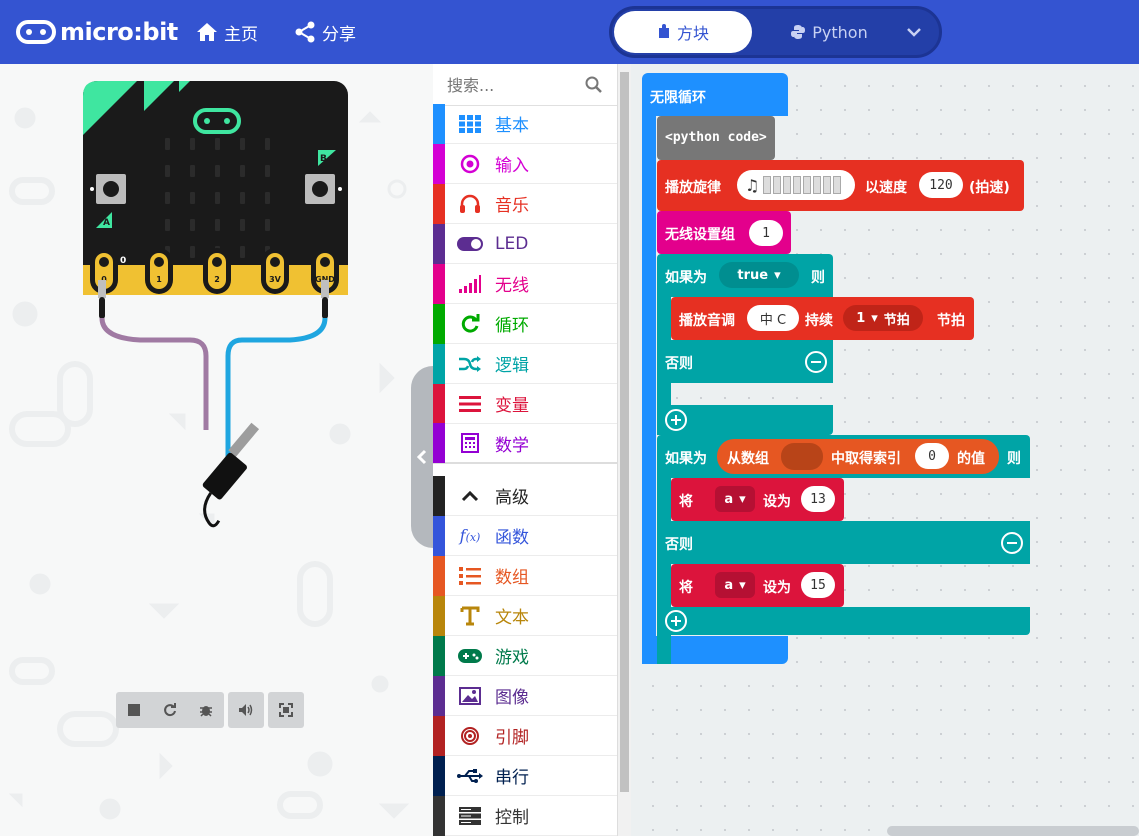  Describe the element at coordinates (512, 578) in the screenshot. I see `category-label: 数组` at that location.